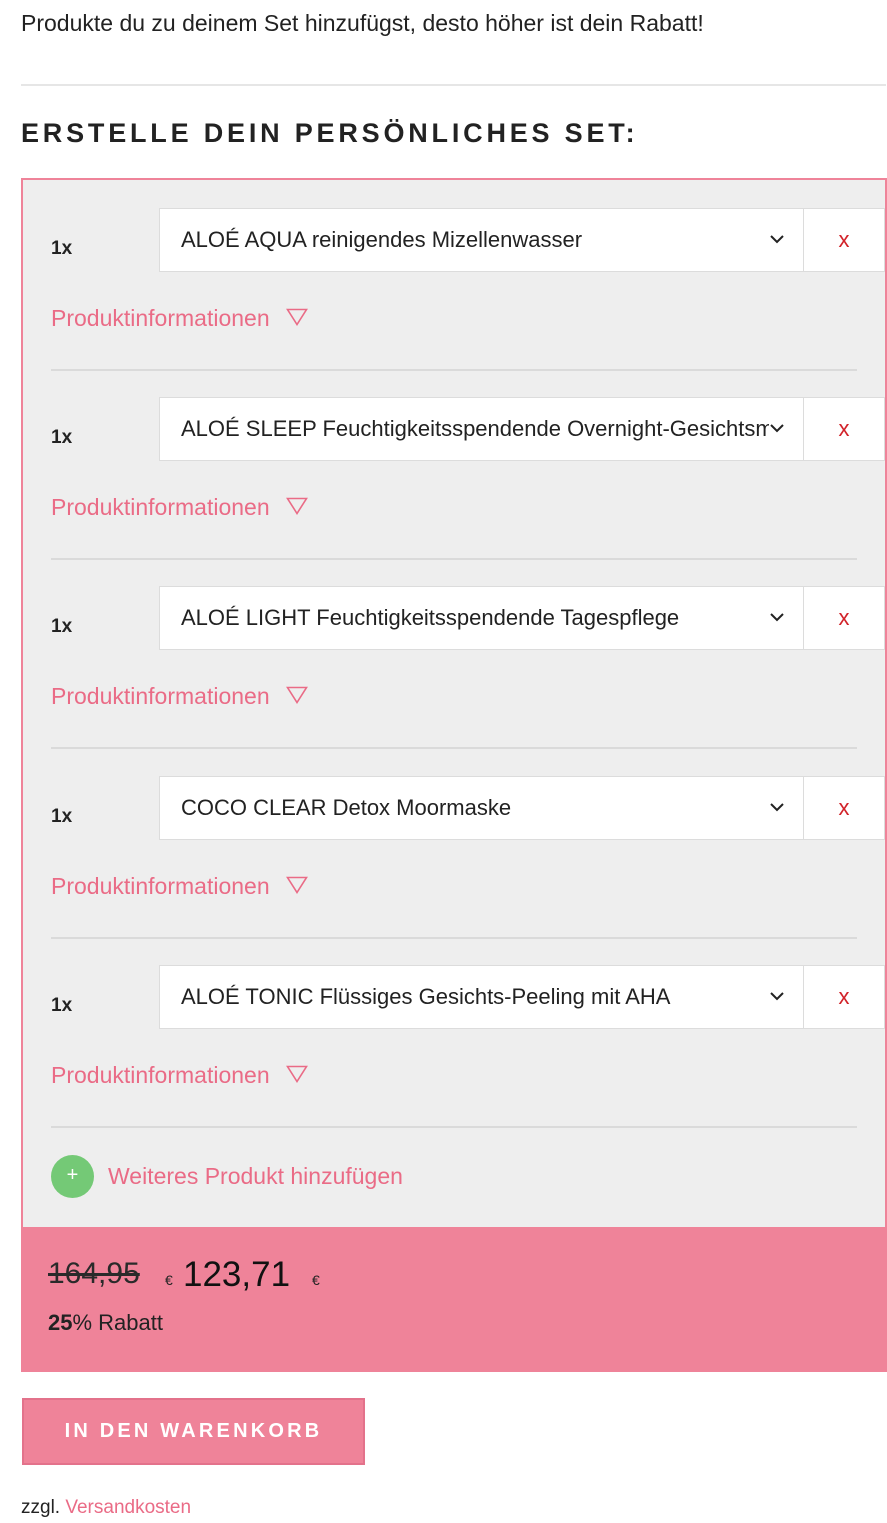 The image size is (887, 1523). I want to click on shipping-costs-link: Versandkosten, so click(128, 1507).